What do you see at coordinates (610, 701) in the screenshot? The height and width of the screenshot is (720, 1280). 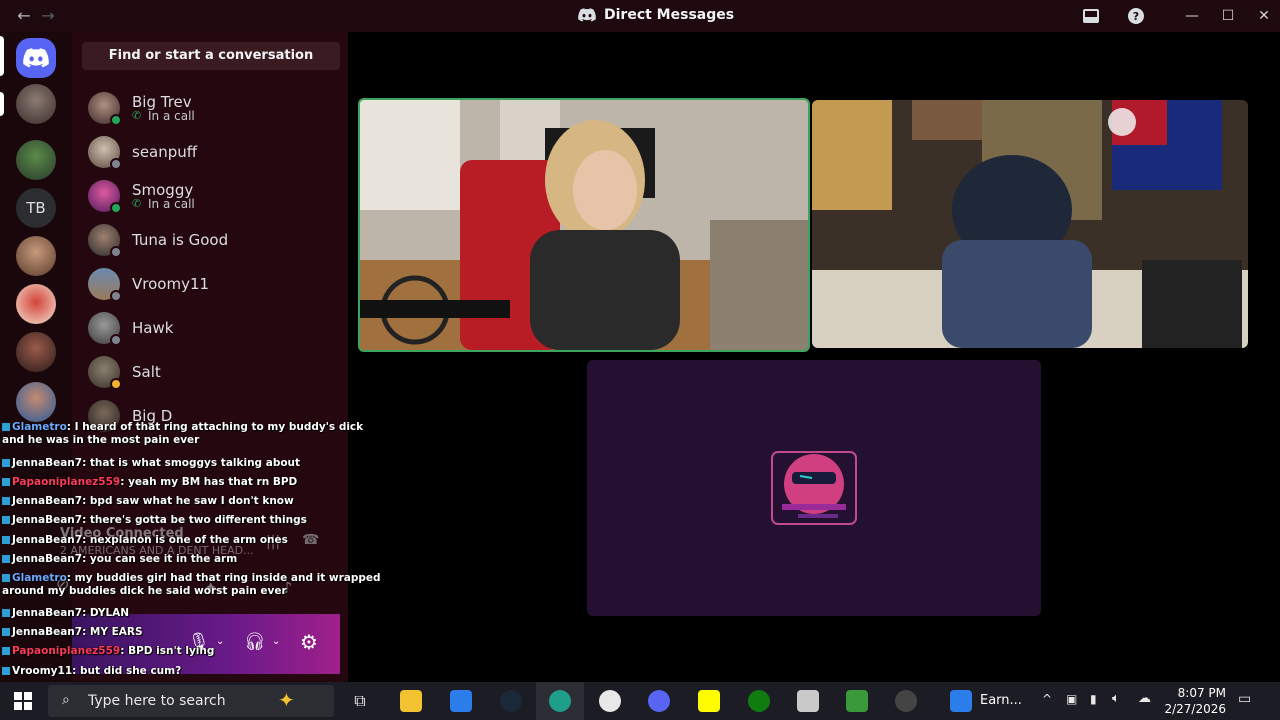 I see `obs-icon` at bounding box center [610, 701].